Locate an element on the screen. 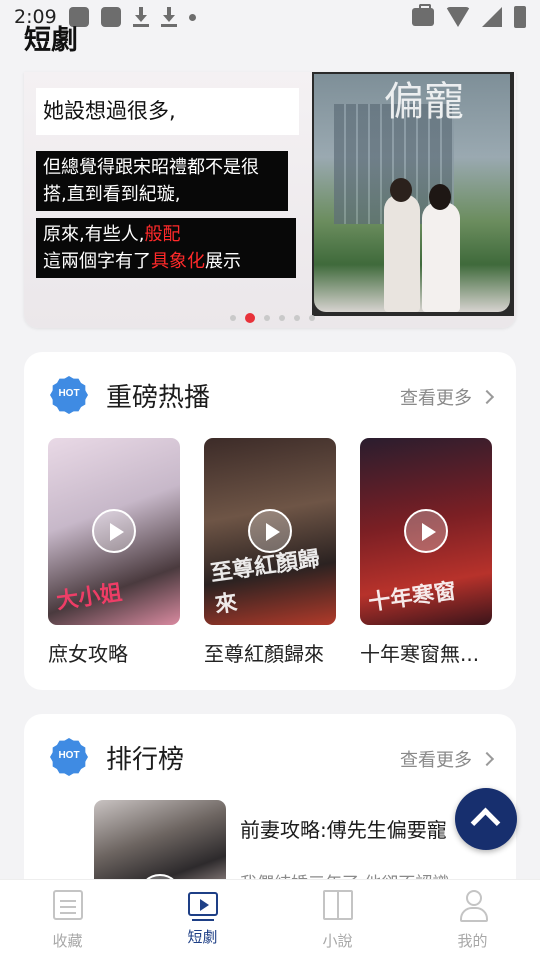 The image size is (540, 960). banner-caption-3: 原來,有些人,般配 這兩個字有了具象化展示 is located at coordinates (166, 248).